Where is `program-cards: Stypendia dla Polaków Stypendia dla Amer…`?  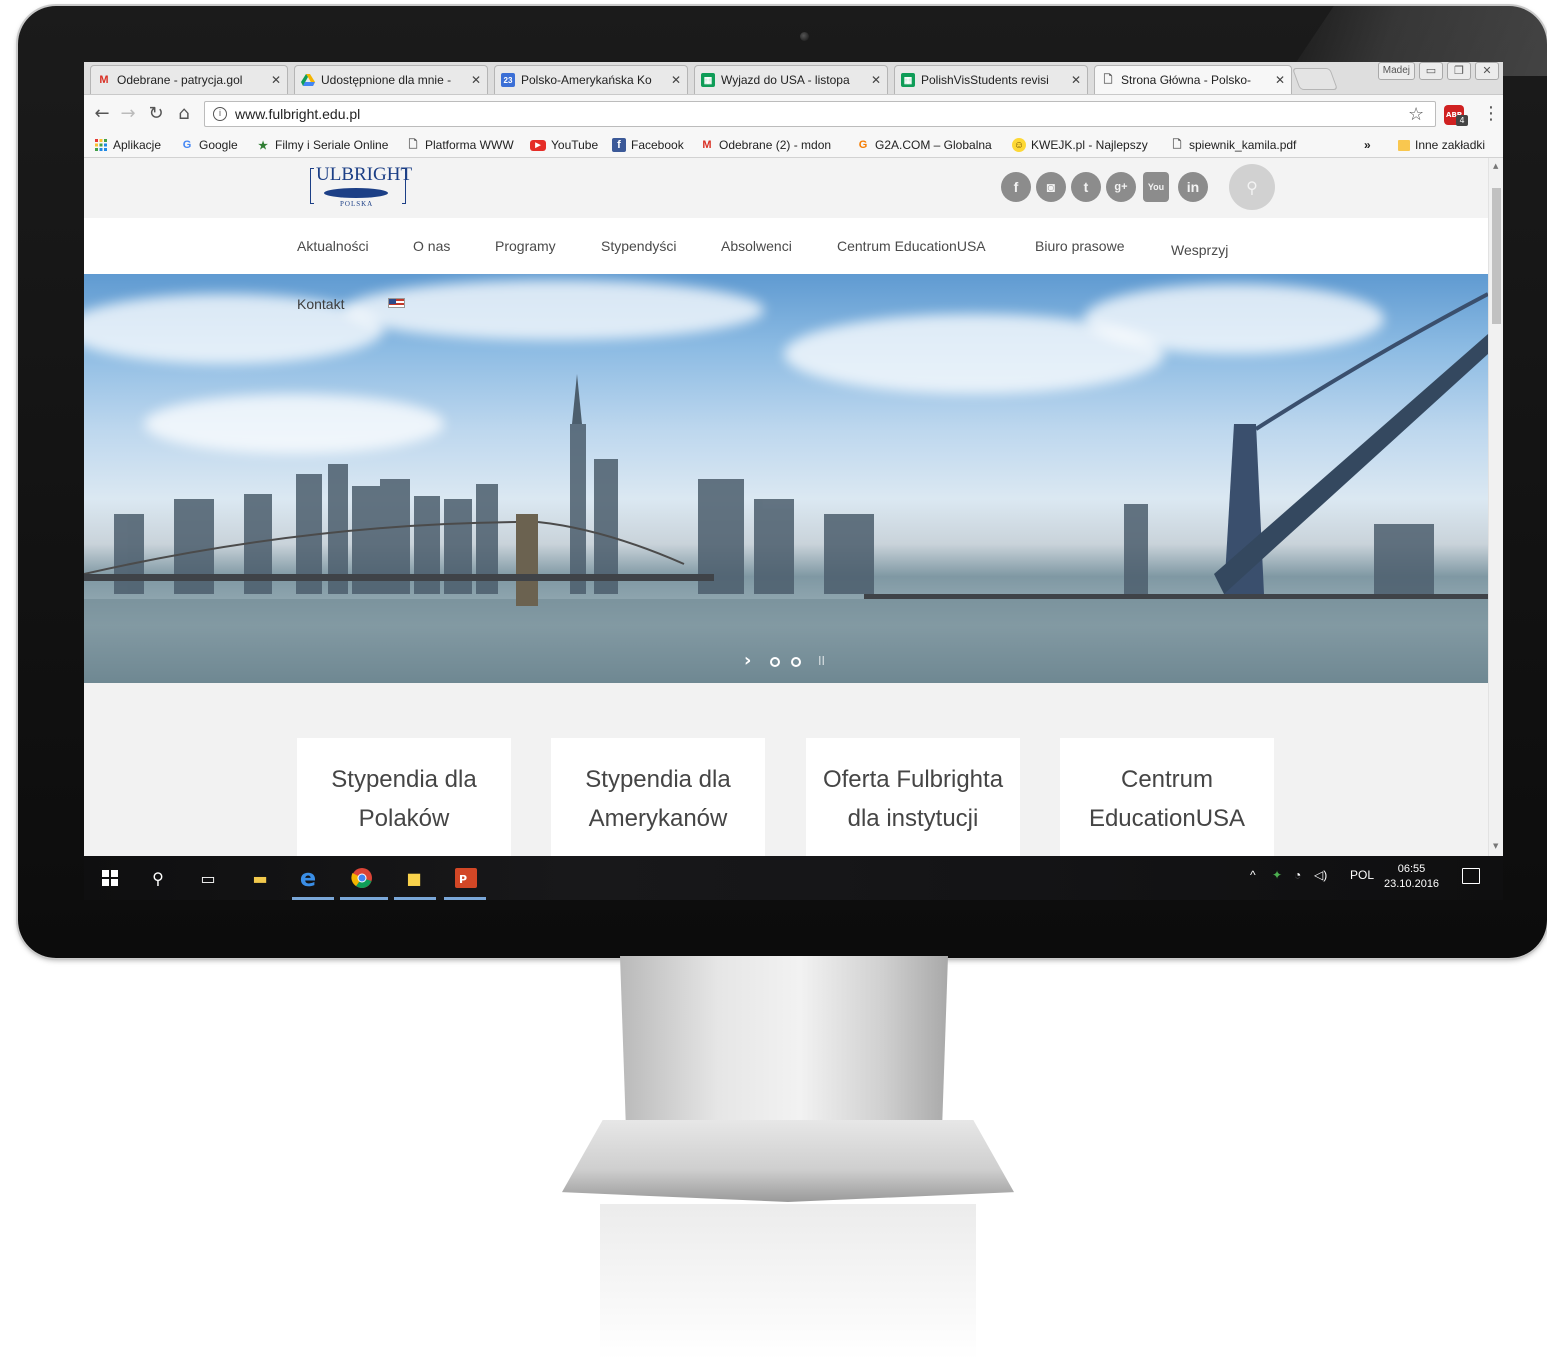
program-cards: Stypendia dla Polaków Stypendia dla Amer… is located at coordinates (786, 769).